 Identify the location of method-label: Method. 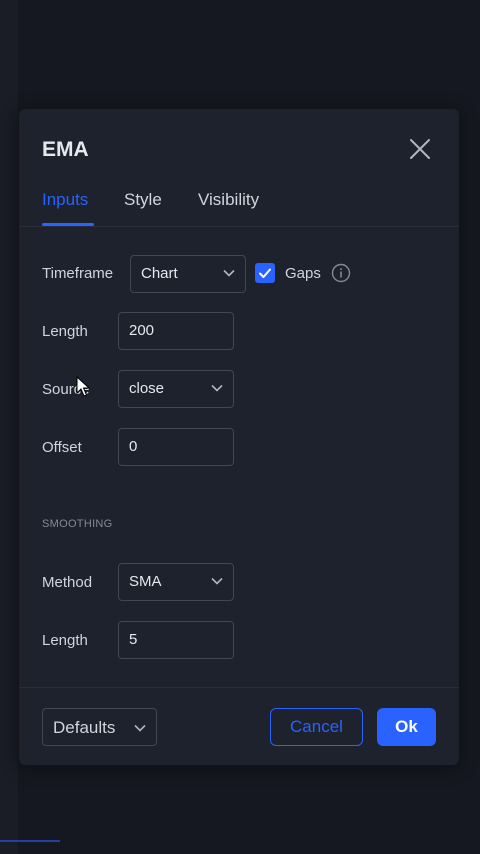
(67, 582).